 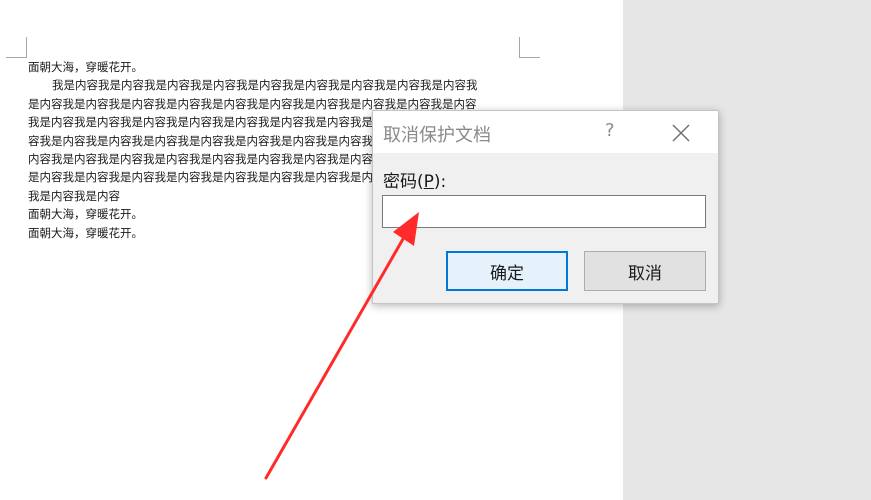 I want to click on cancel-button: 取消, so click(x=645, y=271).